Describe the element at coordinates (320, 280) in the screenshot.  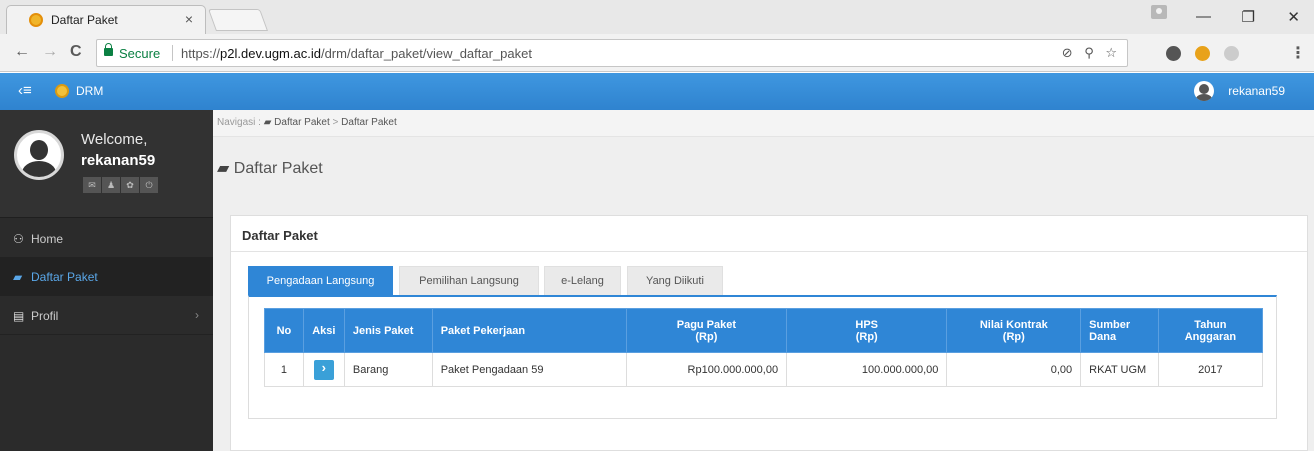
I see `tab-pengadaan-langsung: Pengadaan Langsung` at that location.